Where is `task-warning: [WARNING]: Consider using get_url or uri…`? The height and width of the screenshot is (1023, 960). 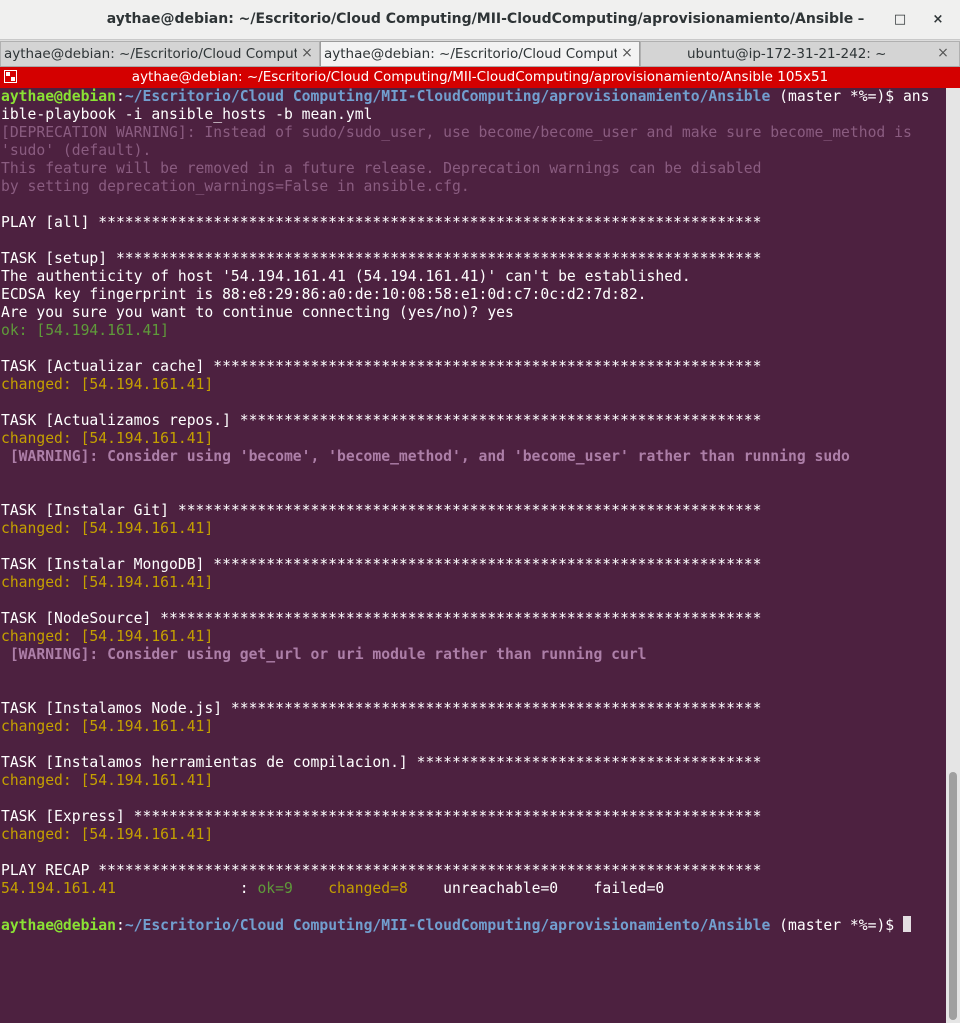 task-warning: [WARNING]: Consider using get_url or uri… is located at coordinates (324, 654).